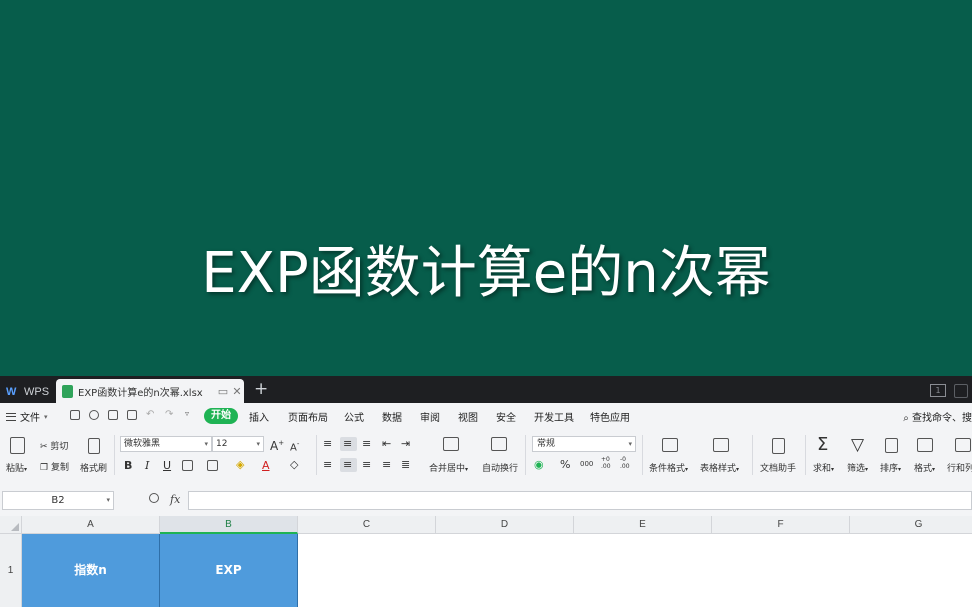  I want to click on grow-font-button: A+, so click(277, 445).